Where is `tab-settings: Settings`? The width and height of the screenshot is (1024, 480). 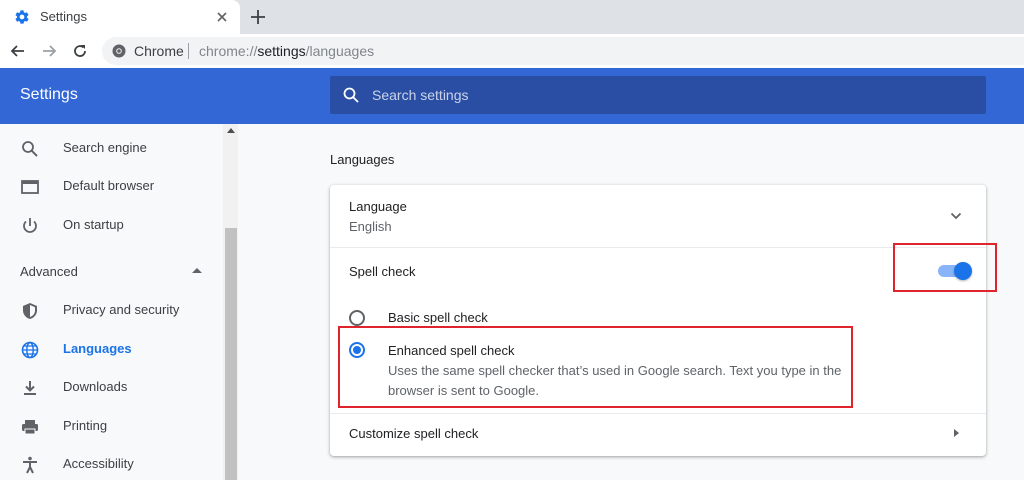 tab-settings: Settings is located at coordinates (120, 17).